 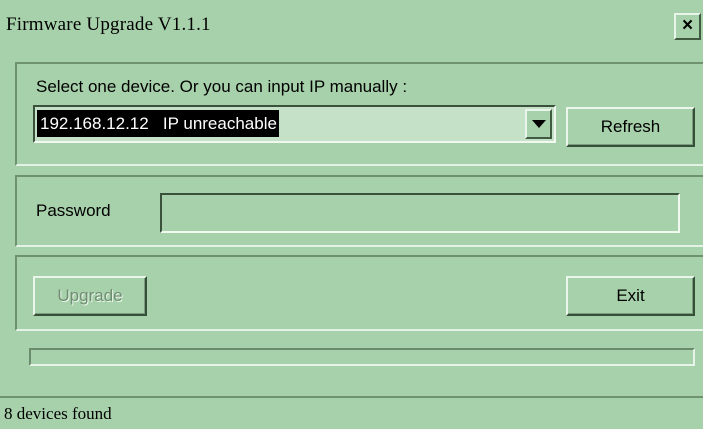 What do you see at coordinates (630, 296) in the screenshot?
I see `exit-button: Exit` at bounding box center [630, 296].